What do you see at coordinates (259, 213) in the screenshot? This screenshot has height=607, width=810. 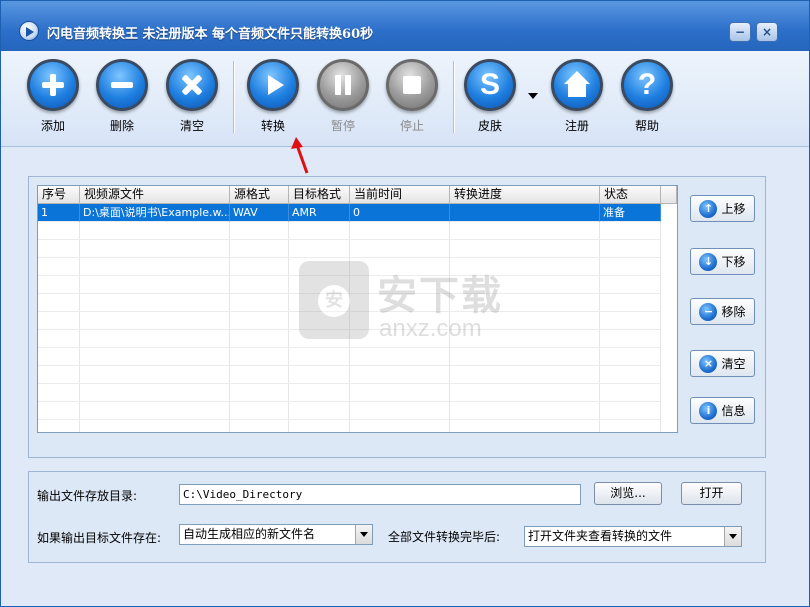 I see `row-source-format: WAV` at bounding box center [259, 213].